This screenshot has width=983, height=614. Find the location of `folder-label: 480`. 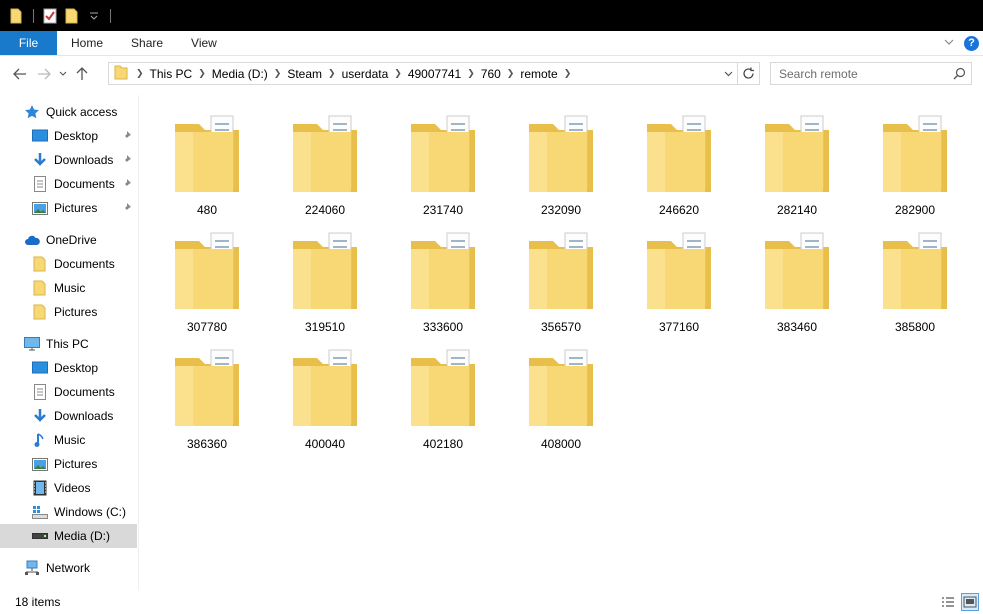

folder-label: 480 is located at coordinates (207, 210).